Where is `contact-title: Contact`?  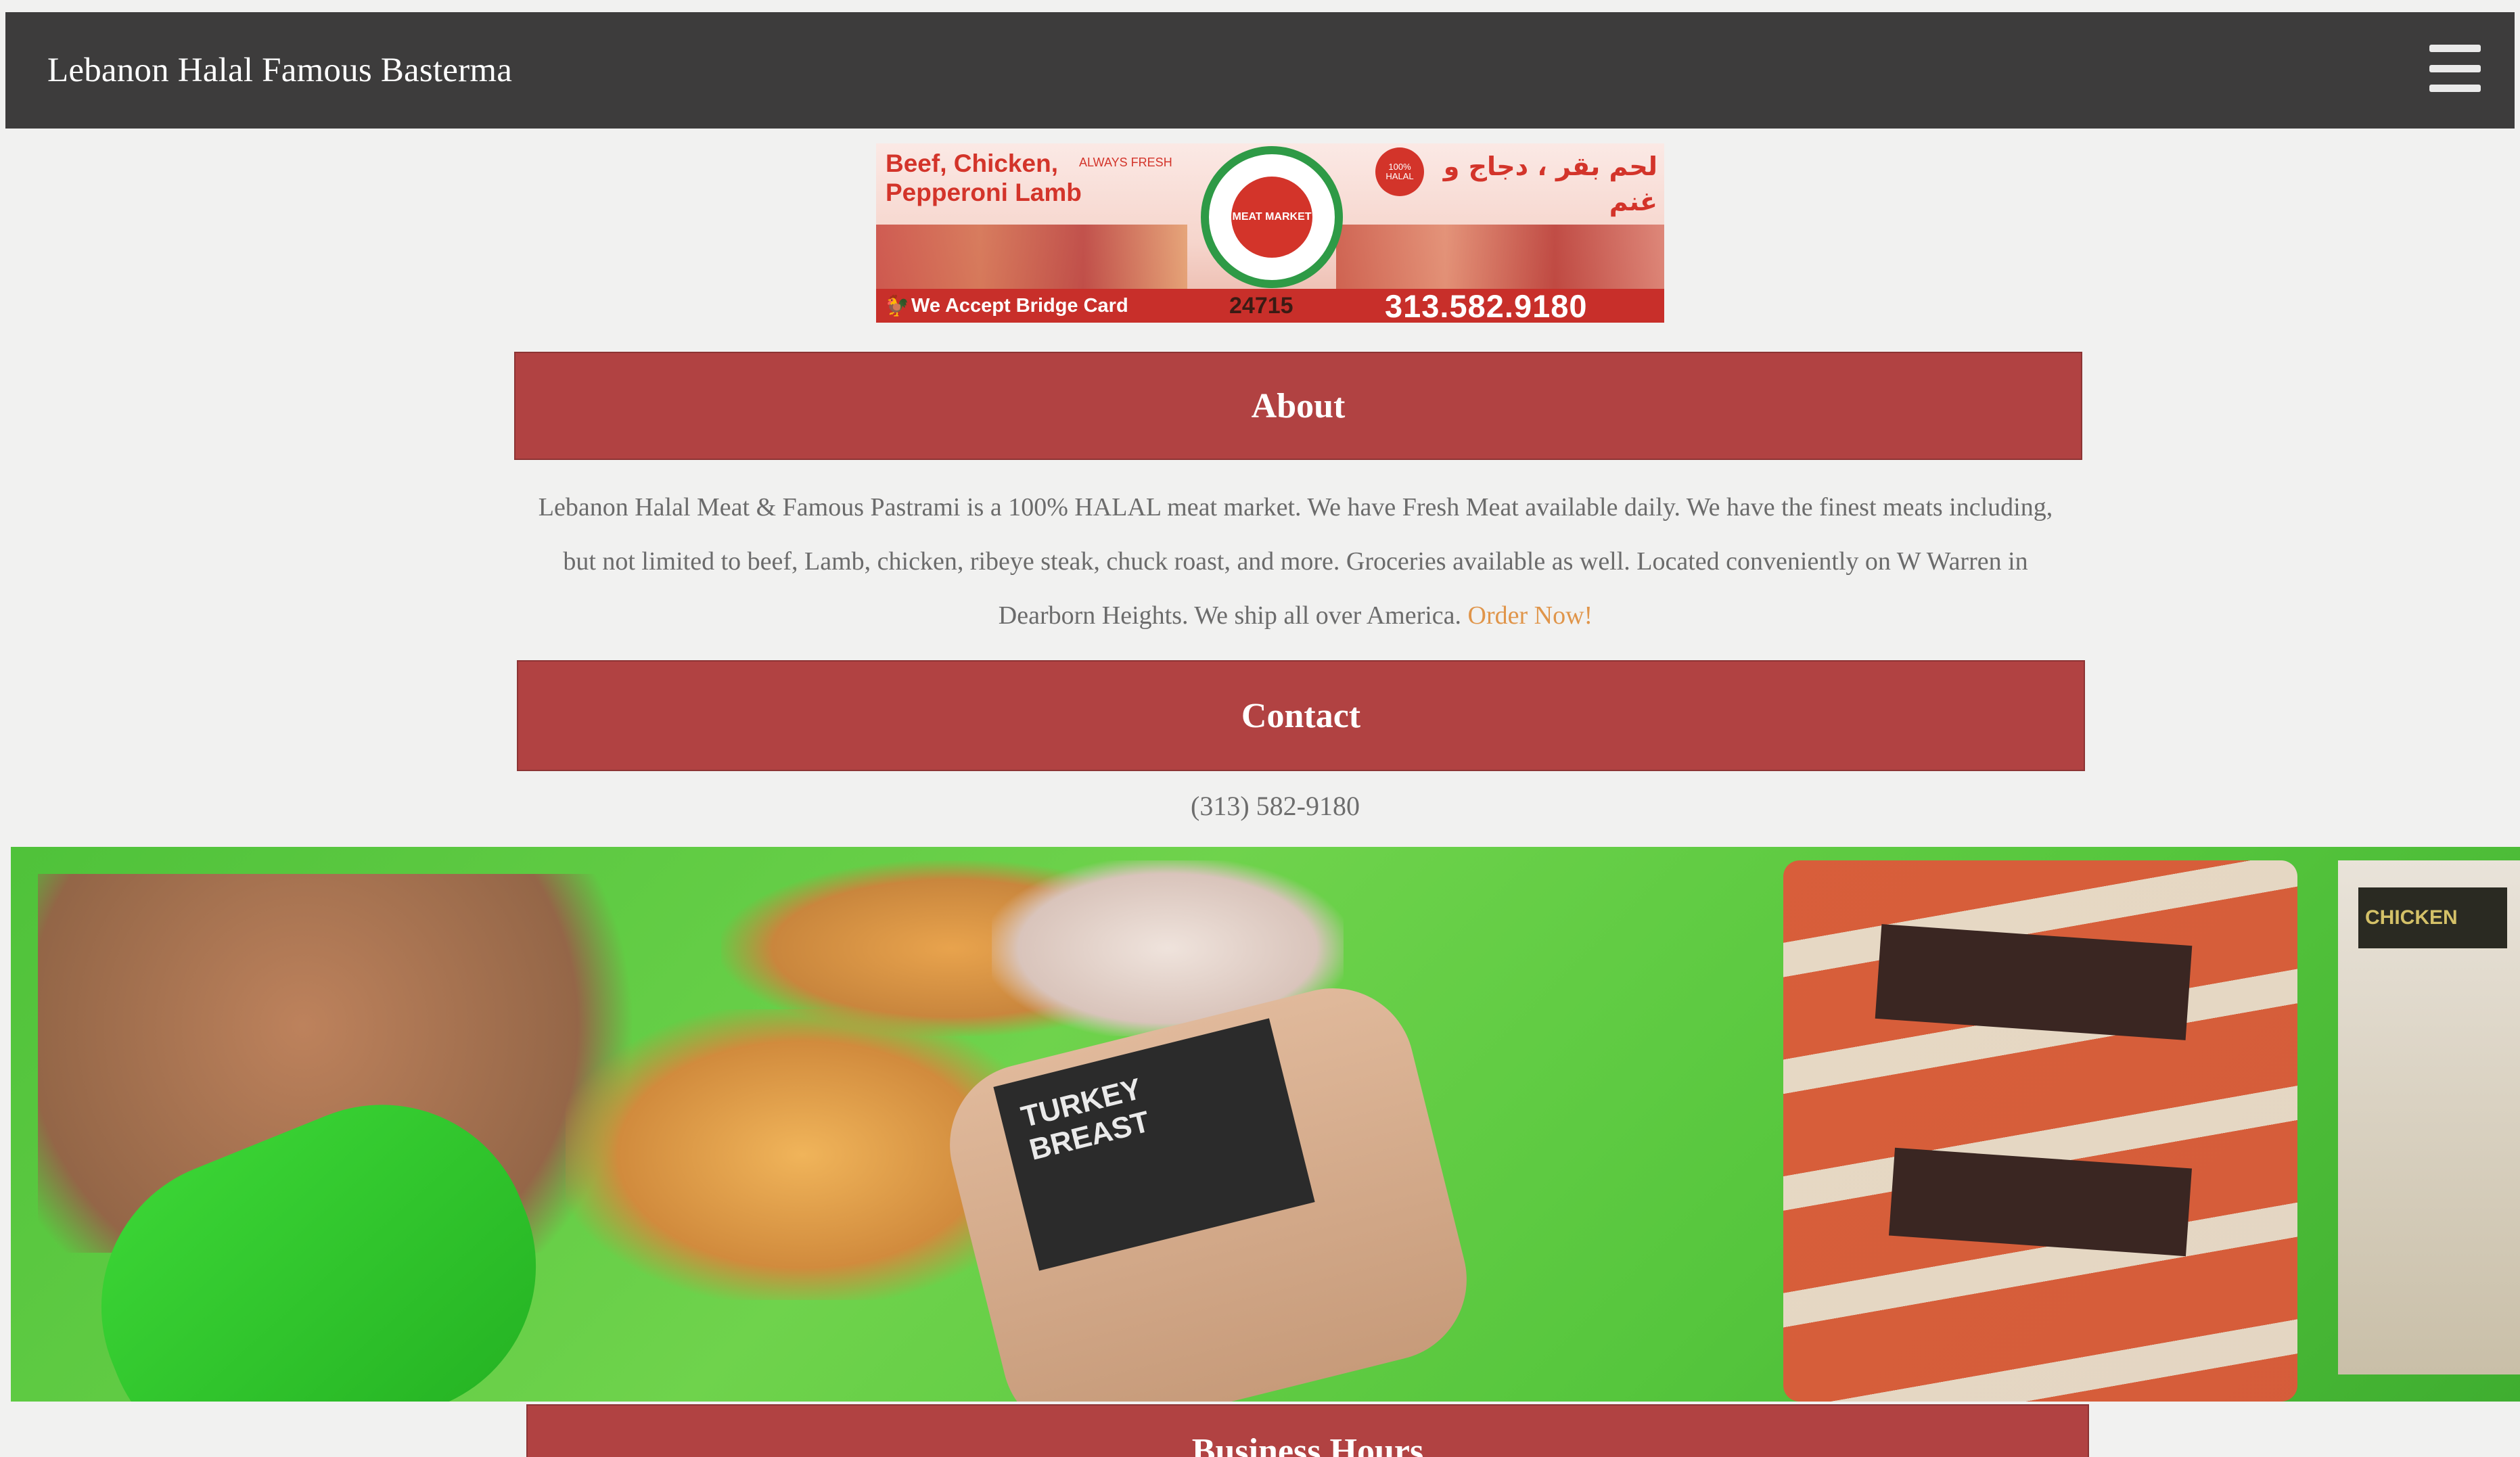 contact-title: Contact is located at coordinates (1301, 716).